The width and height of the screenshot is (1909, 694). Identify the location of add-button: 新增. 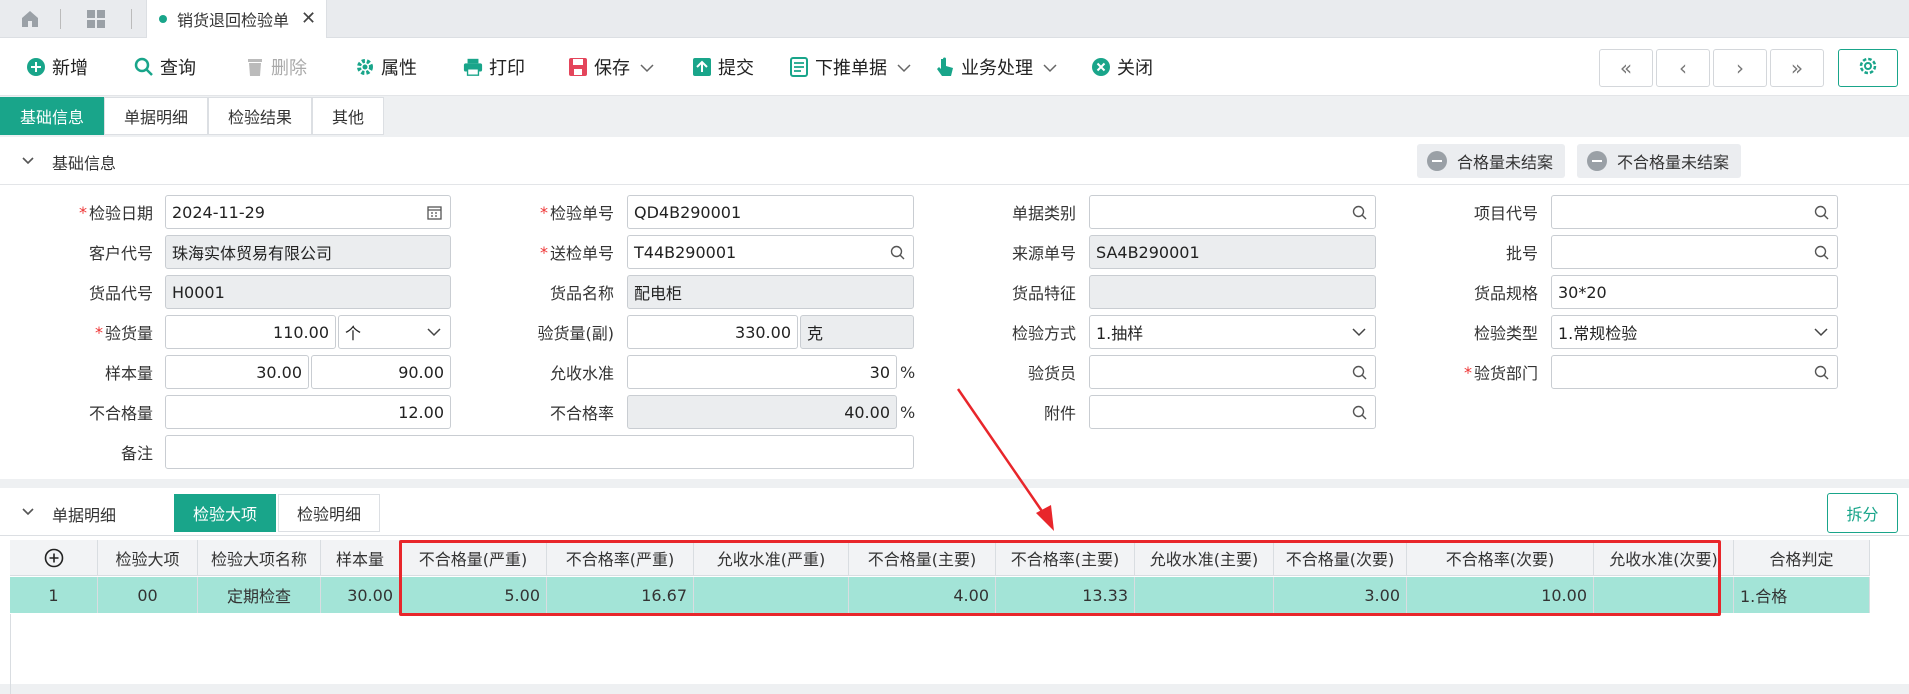
(57, 67).